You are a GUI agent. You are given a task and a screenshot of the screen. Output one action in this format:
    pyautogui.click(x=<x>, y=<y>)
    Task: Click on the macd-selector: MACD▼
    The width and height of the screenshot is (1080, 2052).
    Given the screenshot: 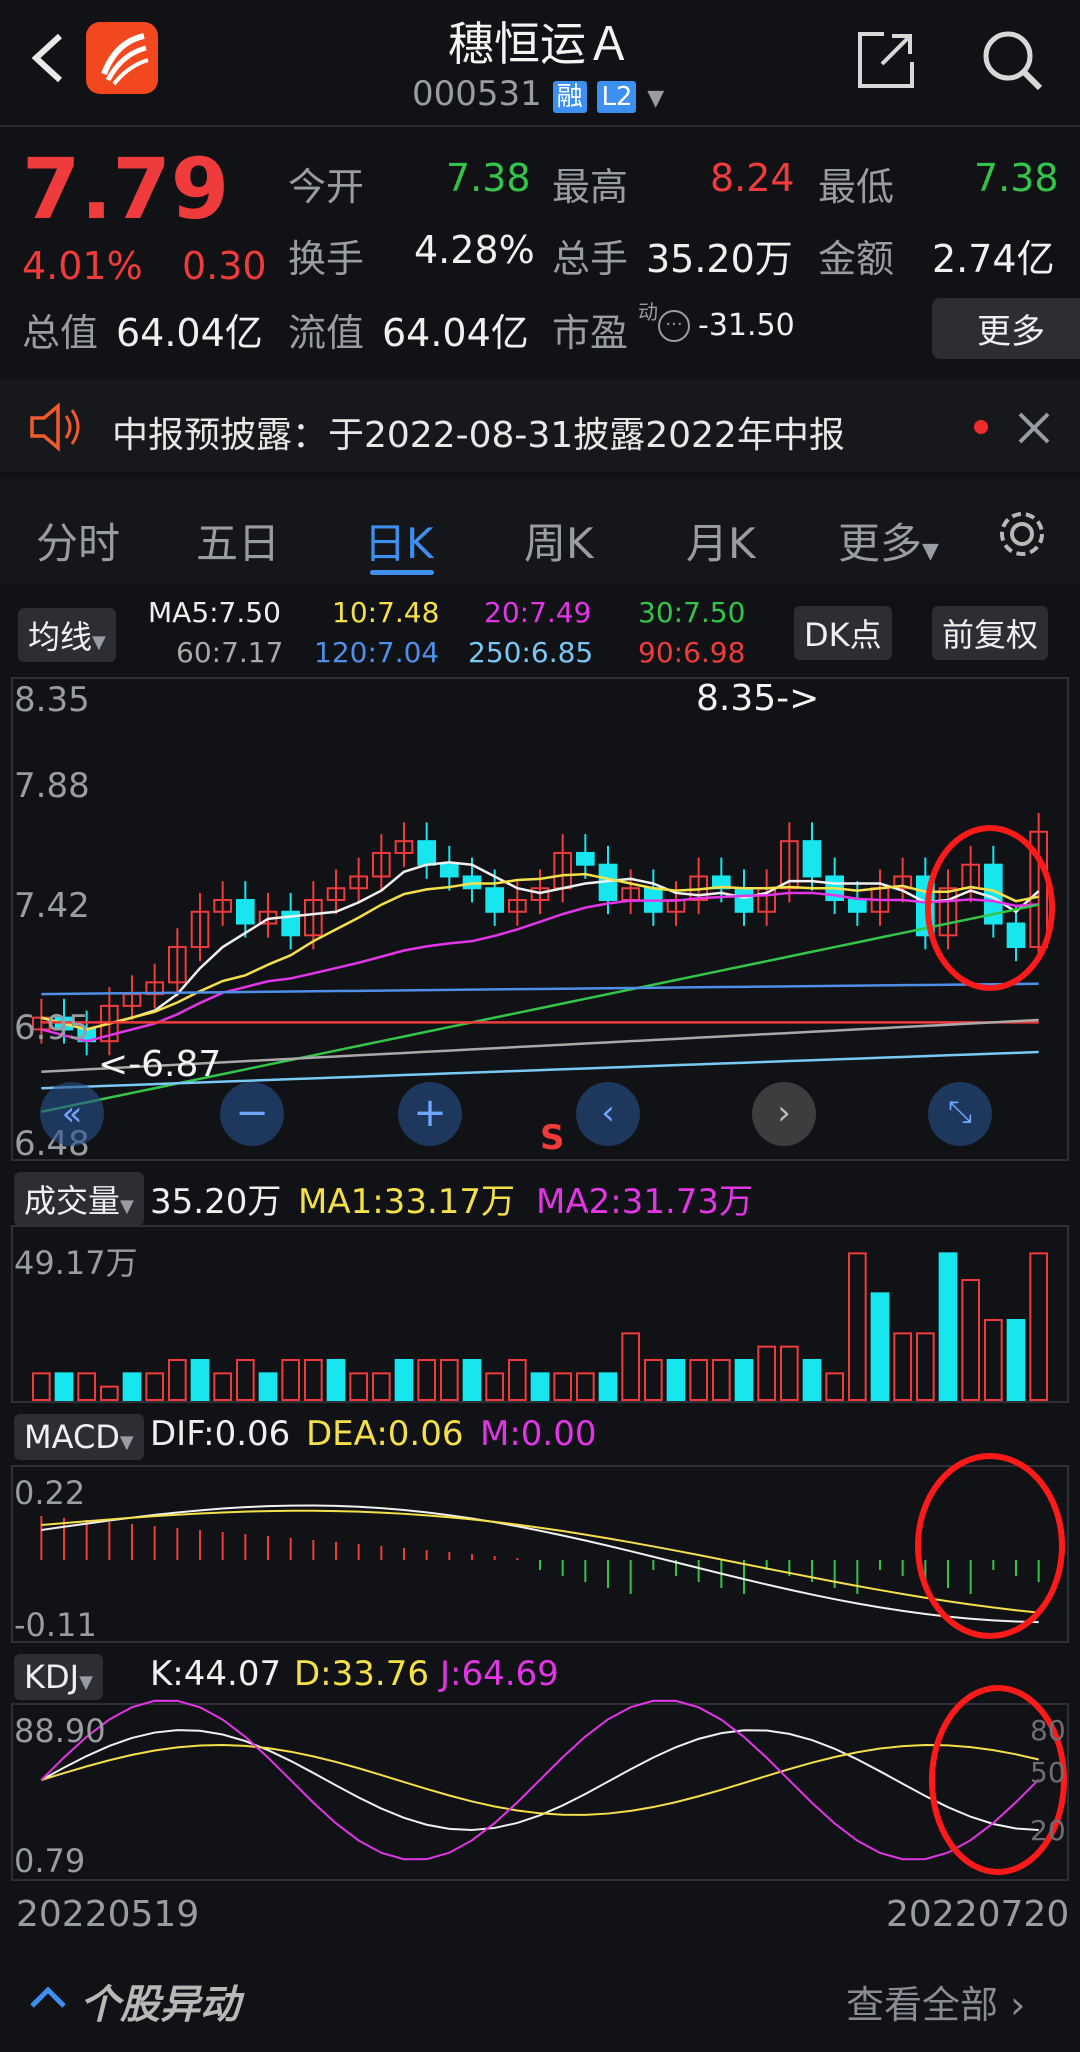 What is the action you would take?
    pyautogui.click(x=79, y=1437)
    